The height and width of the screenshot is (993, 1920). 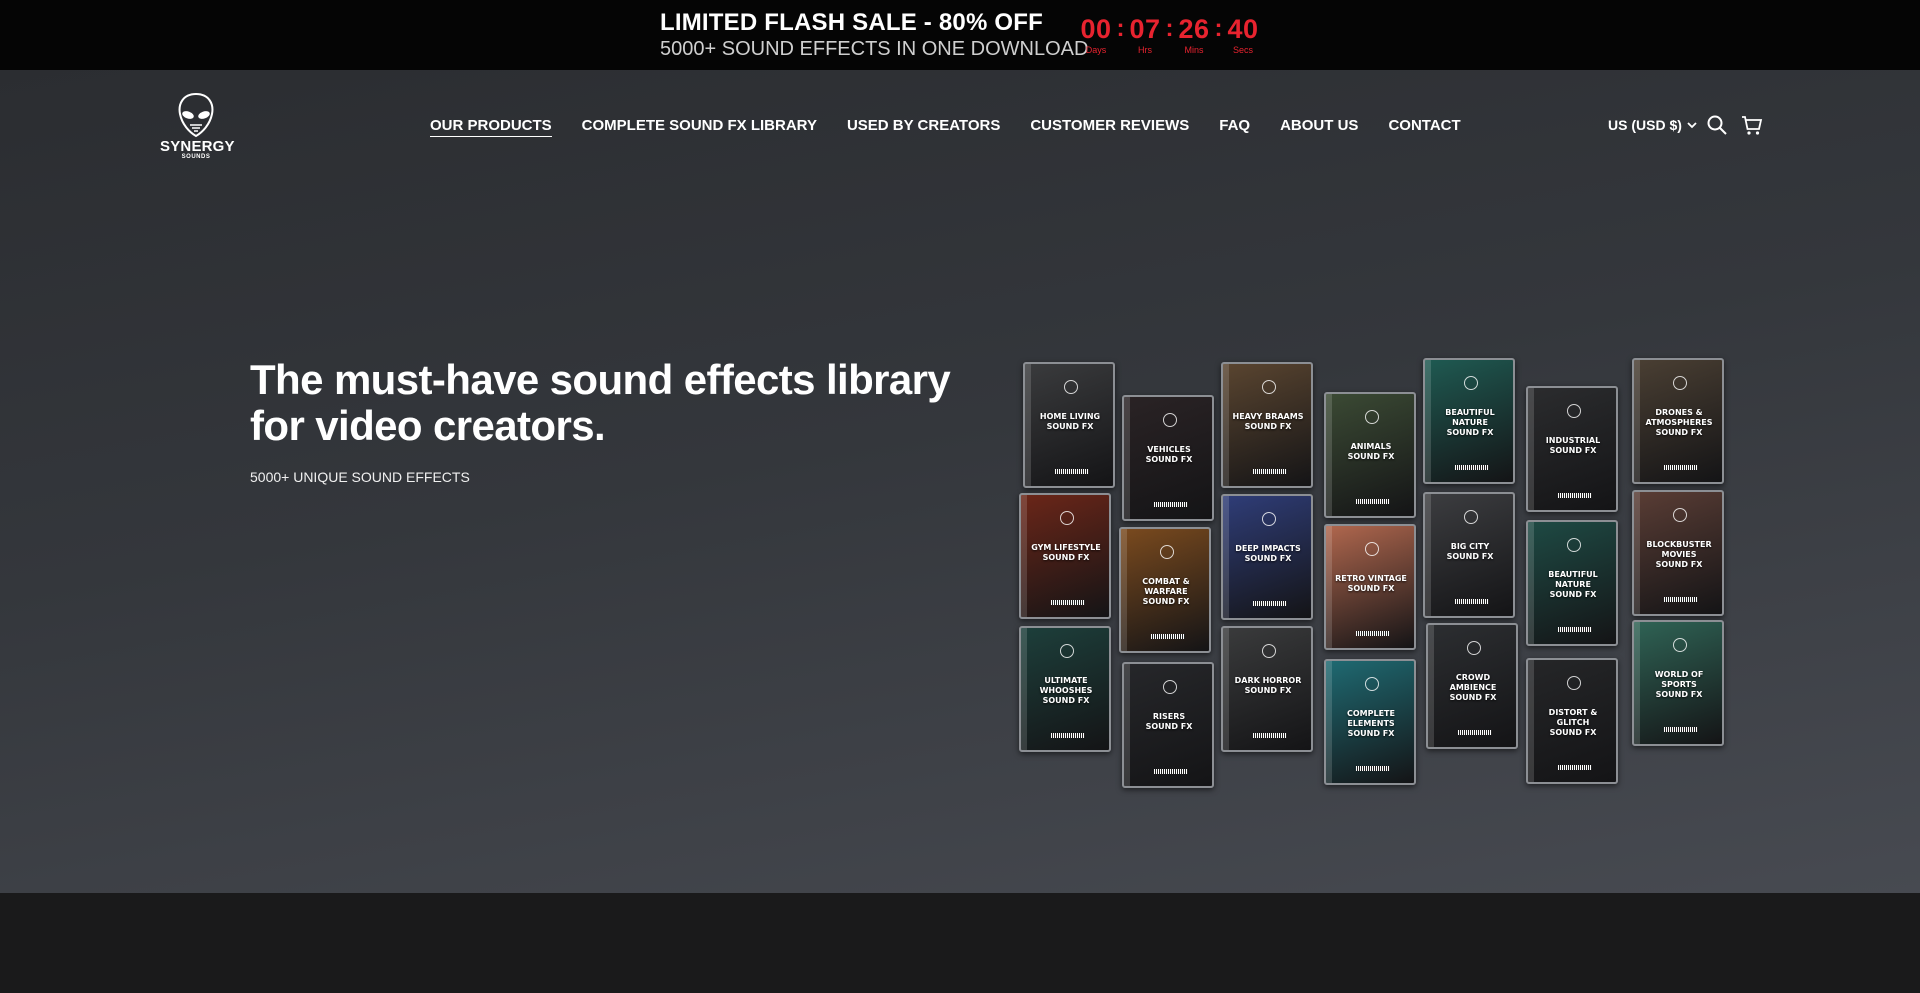 I want to click on product-pack: CROWD AMBIENCE SOUND FX, so click(x=1472, y=686).